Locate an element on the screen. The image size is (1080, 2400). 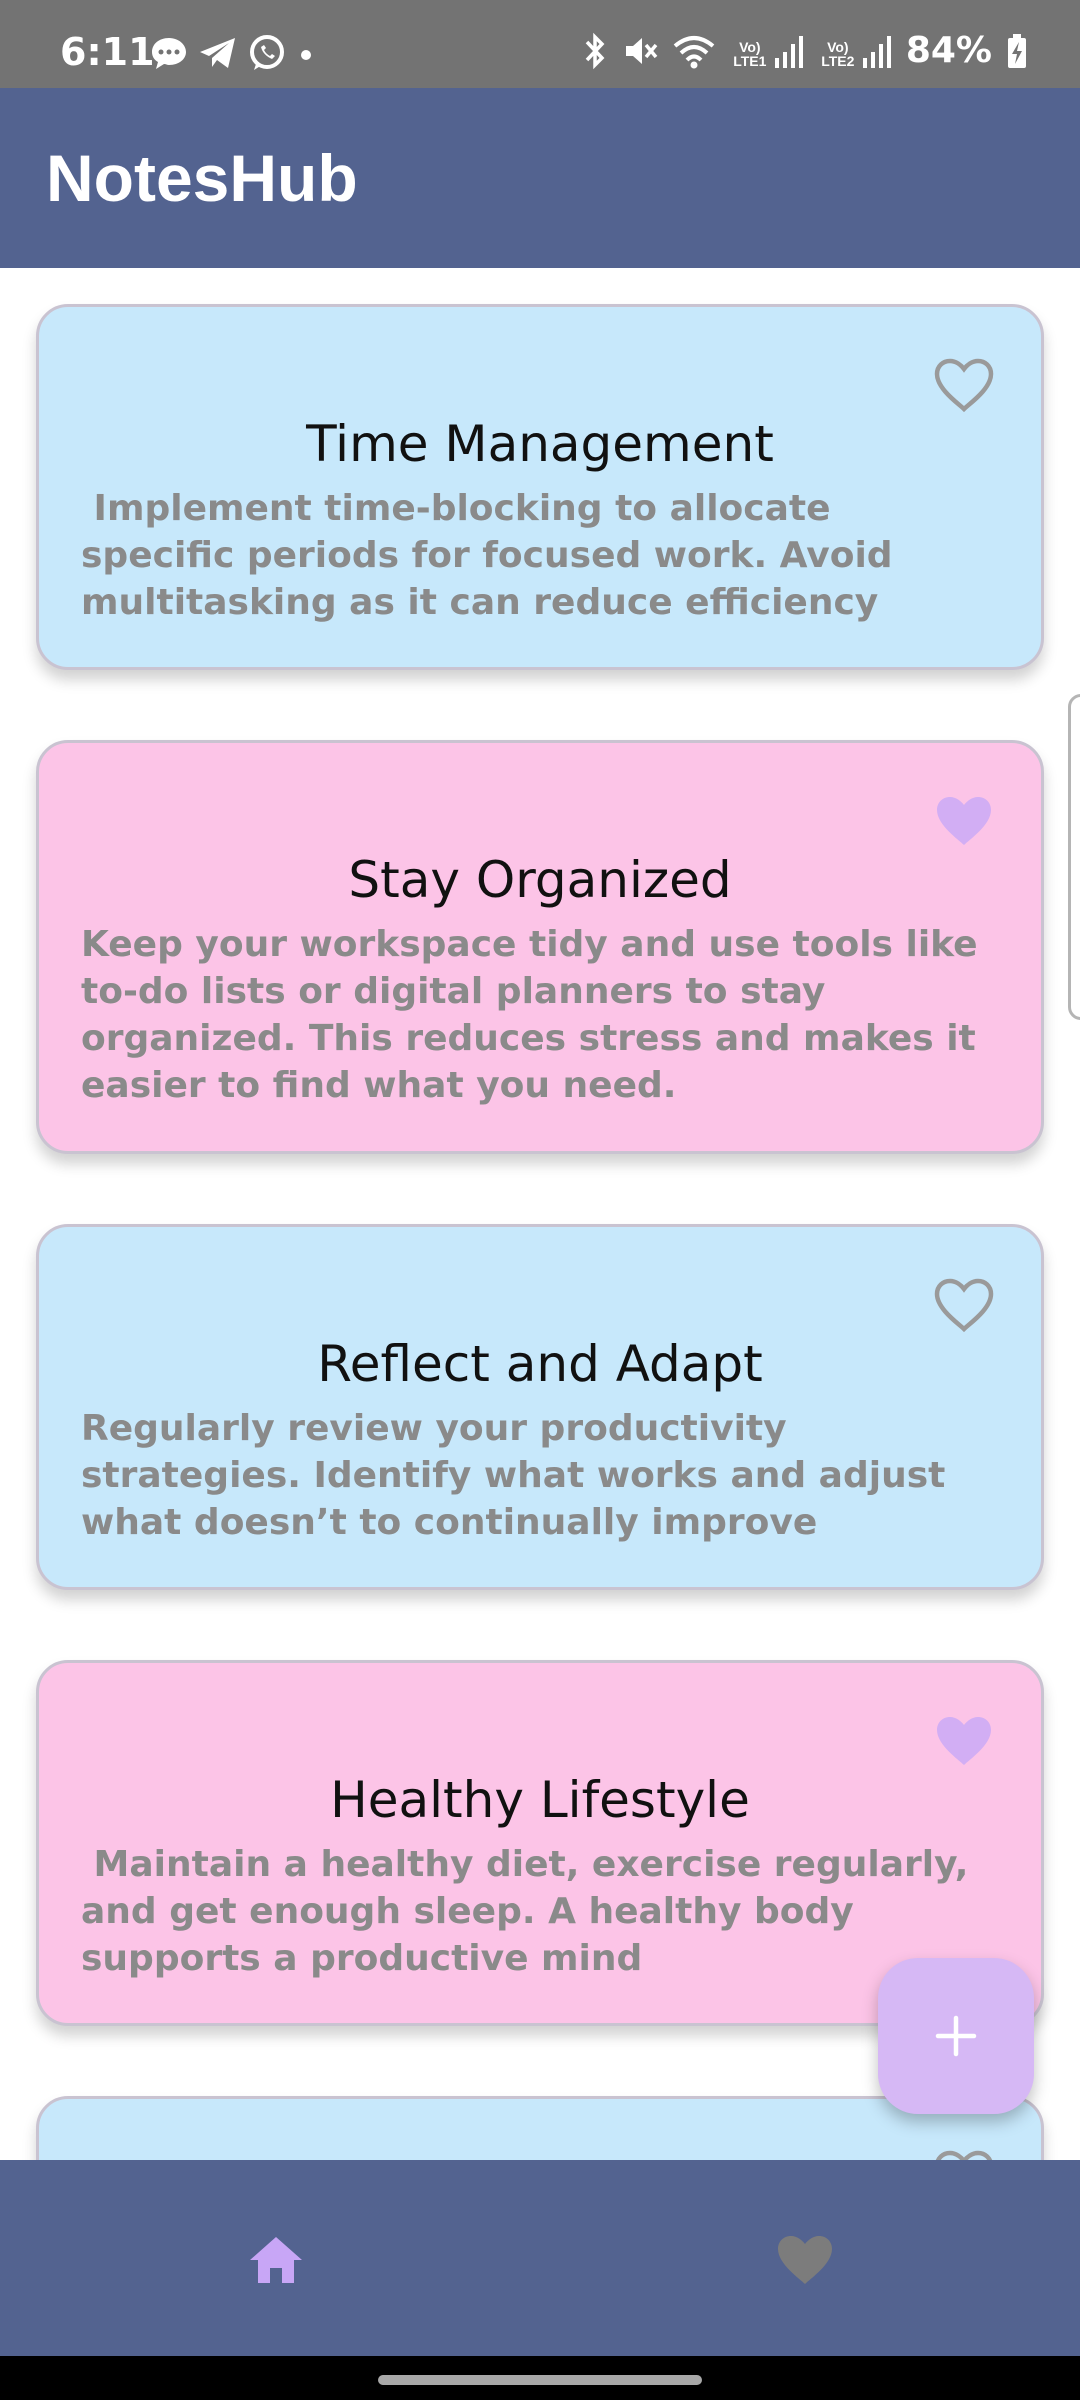
system-navigation-bar is located at coordinates (540, 2378).